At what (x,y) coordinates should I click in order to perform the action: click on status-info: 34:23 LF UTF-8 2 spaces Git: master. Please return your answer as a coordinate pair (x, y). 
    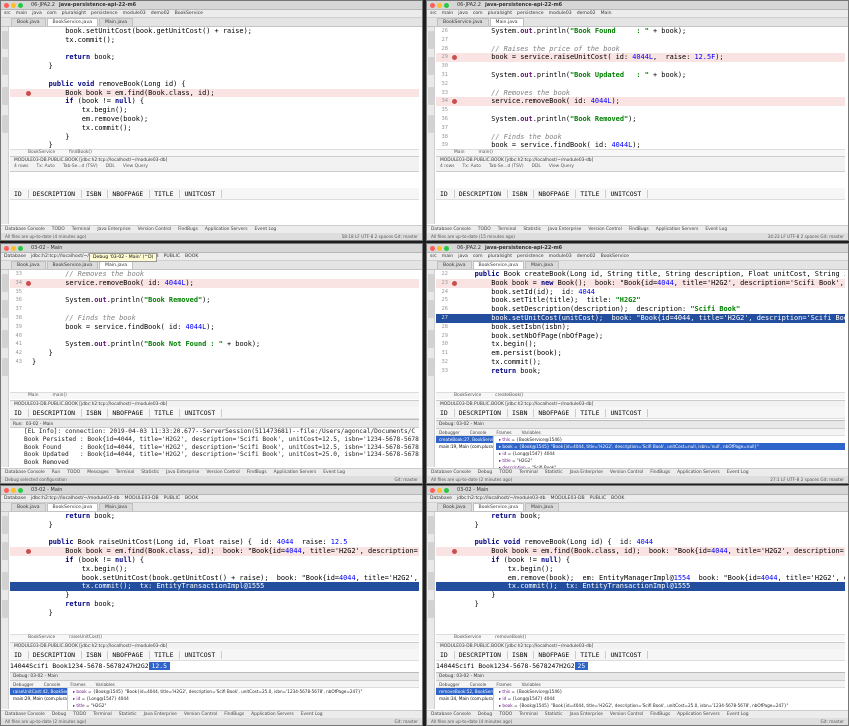
    Looking at the image, I should click on (806, 236).